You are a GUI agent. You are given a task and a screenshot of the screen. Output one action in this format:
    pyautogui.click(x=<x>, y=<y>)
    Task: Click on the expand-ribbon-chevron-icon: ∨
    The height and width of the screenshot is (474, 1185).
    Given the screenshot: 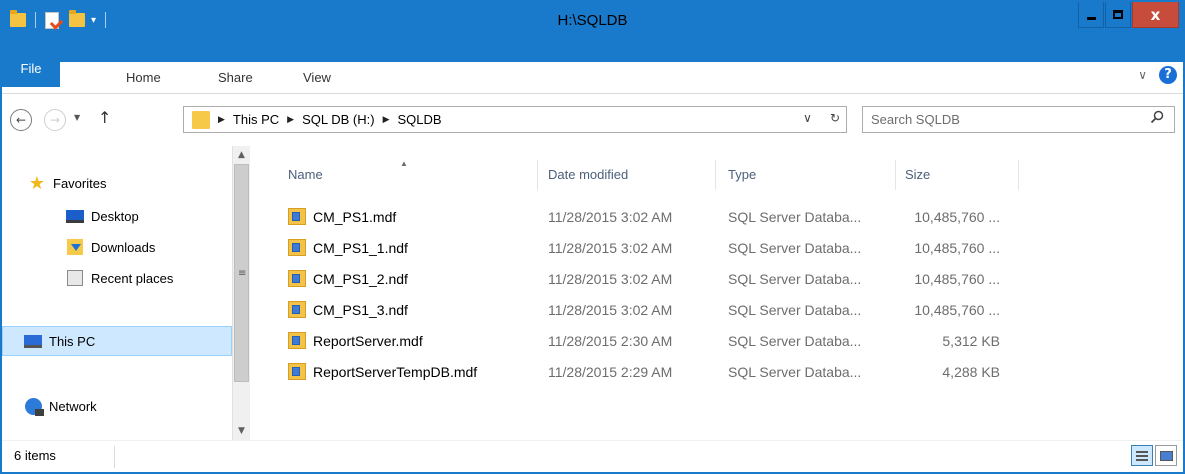 What is the action you would take?
    pyautogui.click(x=1142, y=75)
    